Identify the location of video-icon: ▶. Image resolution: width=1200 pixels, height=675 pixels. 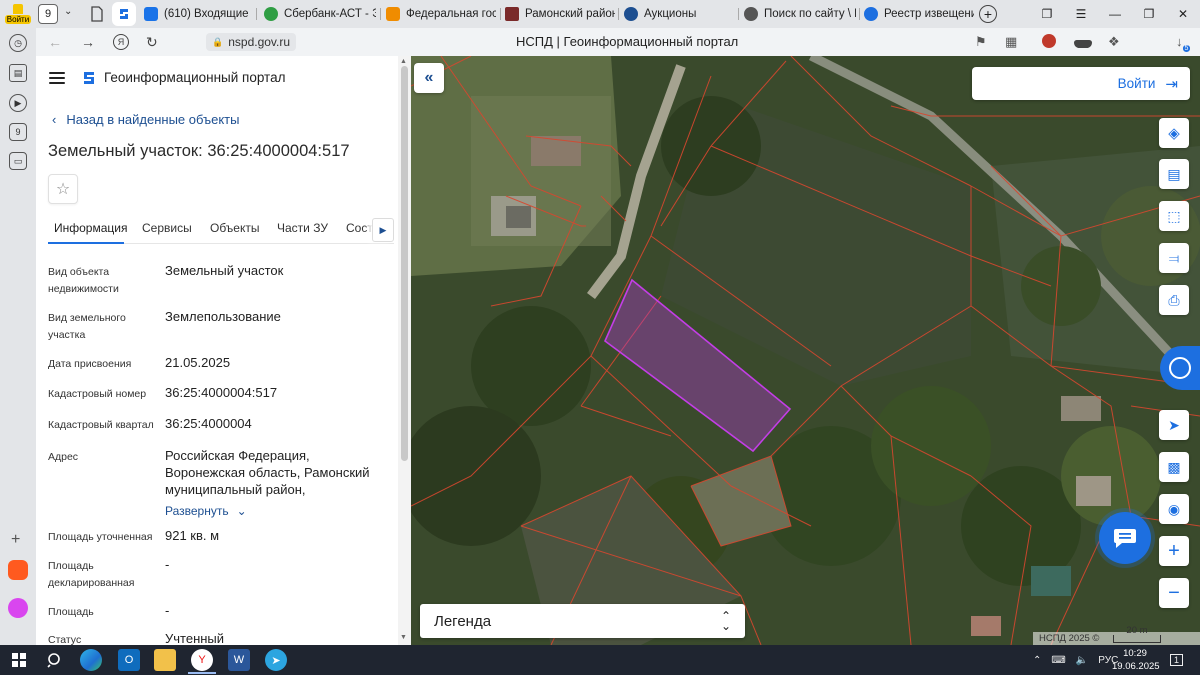
(18, 103).